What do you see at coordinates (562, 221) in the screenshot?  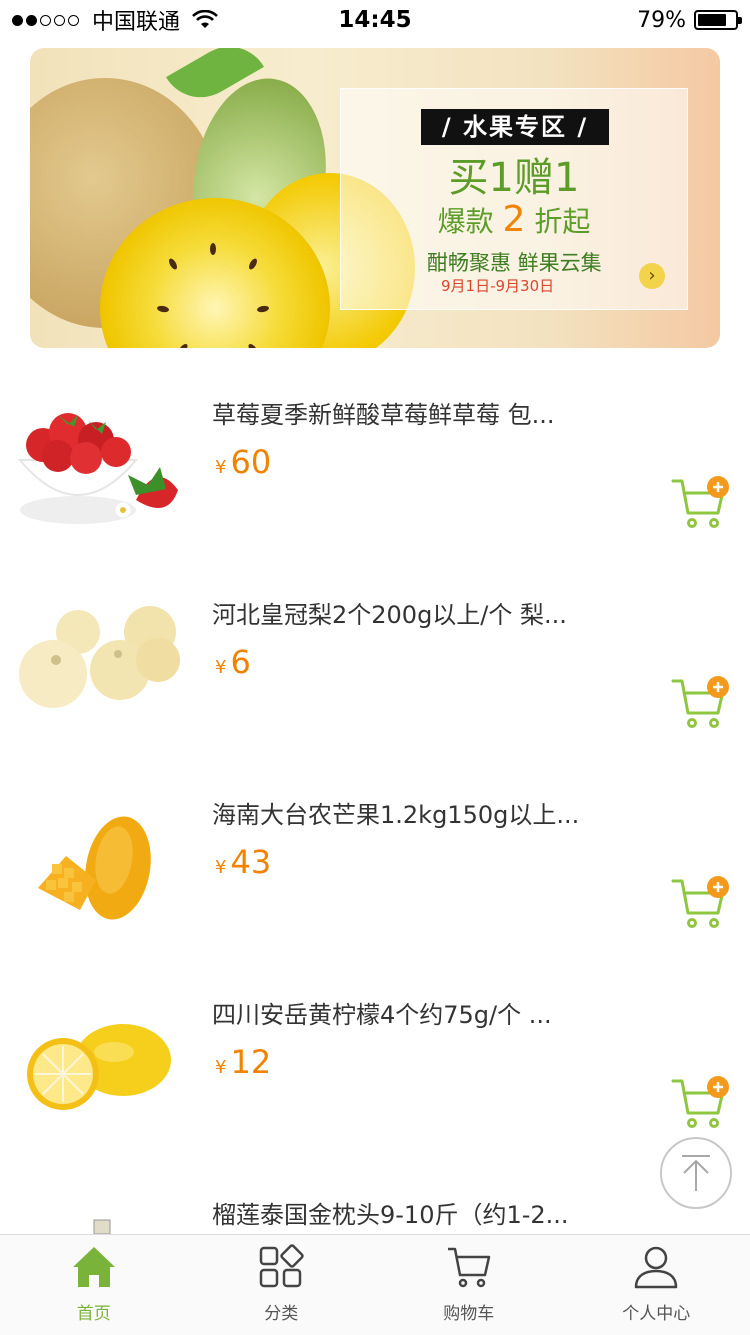 I see `promo-discount-suffix: 折起` at bounding box center [562, 221].